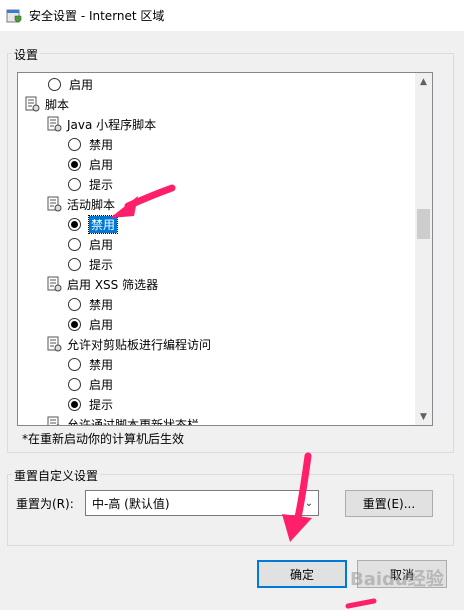  I want to click on tree-category: 活动脚本, so click(80, 204).